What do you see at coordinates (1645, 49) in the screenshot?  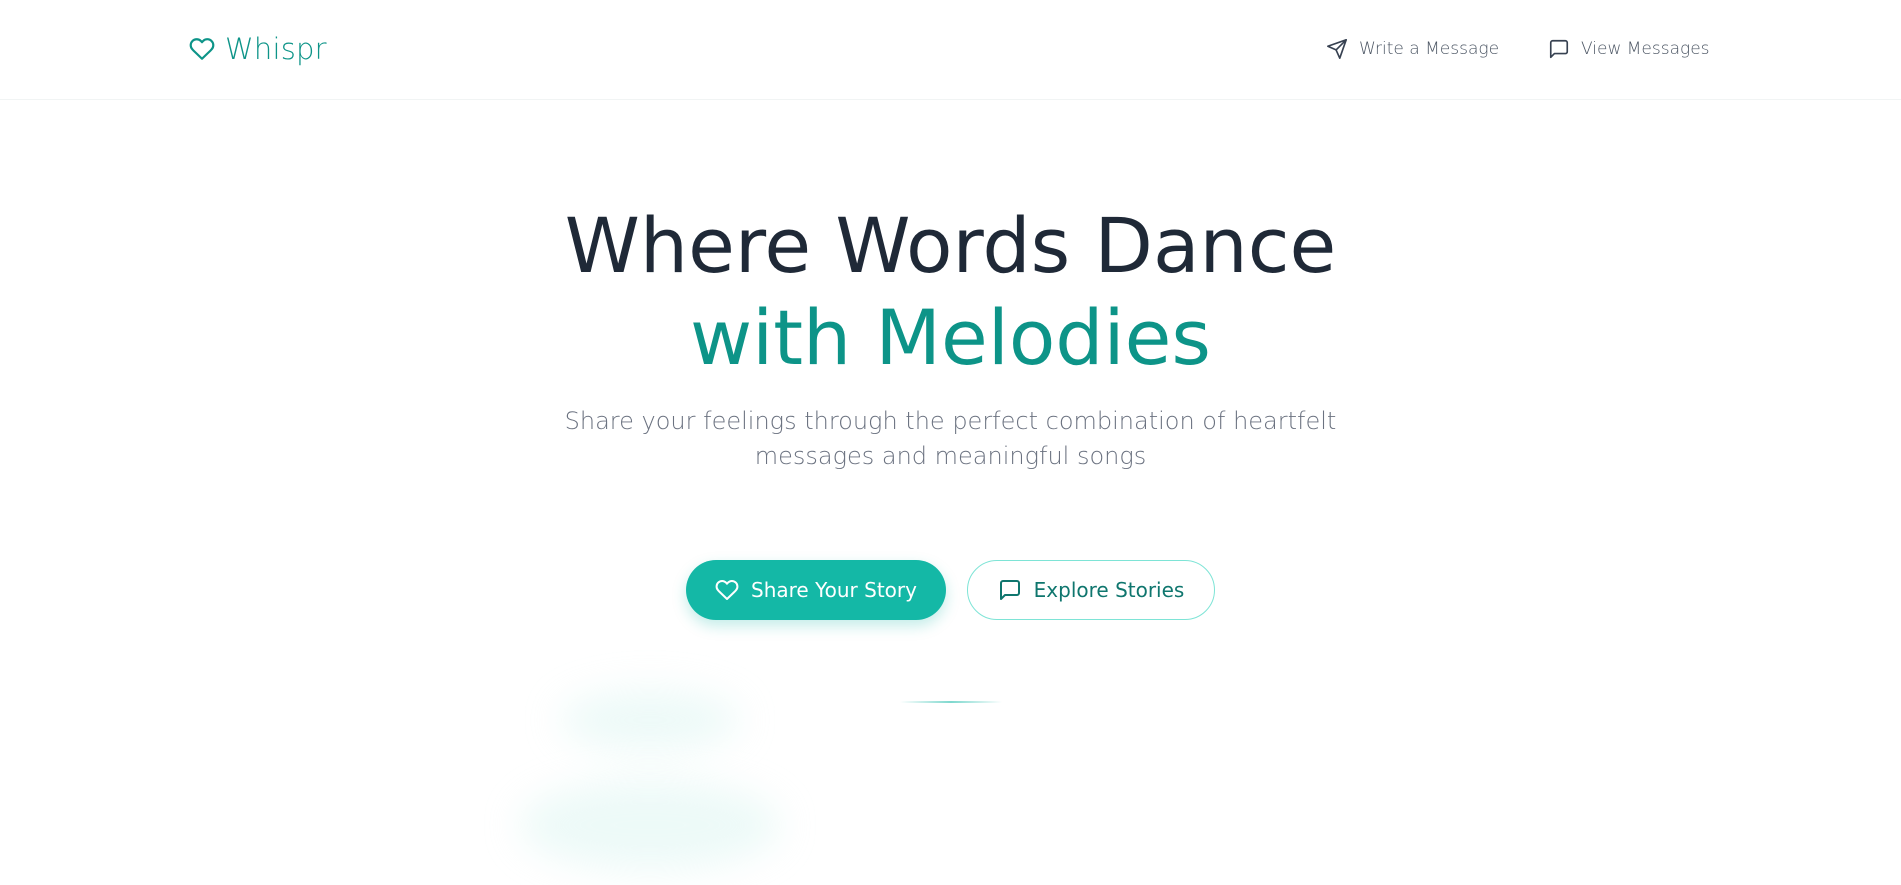 I see `nav-view-messages-label: View Messages` at bounding box center [1645, 49].